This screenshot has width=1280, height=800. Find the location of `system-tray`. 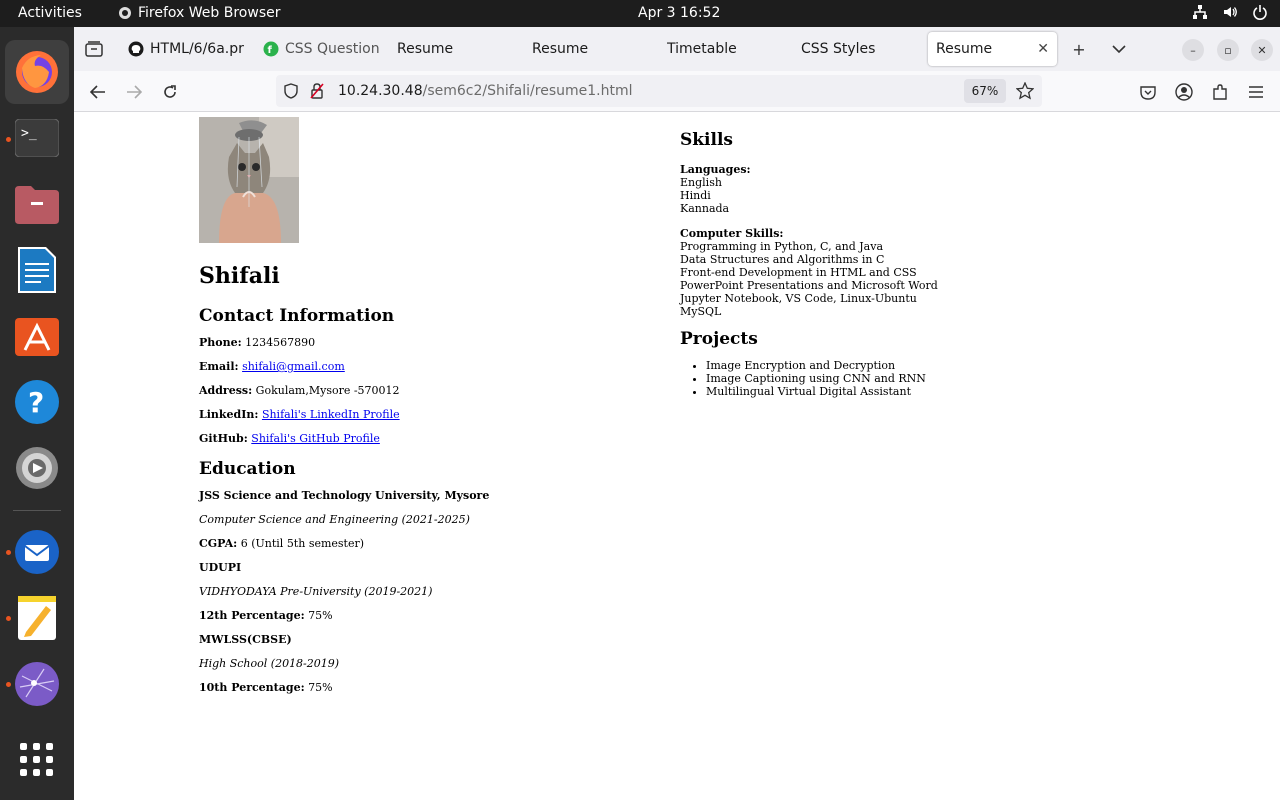

system-tray is located at coordinates (1230, 12).